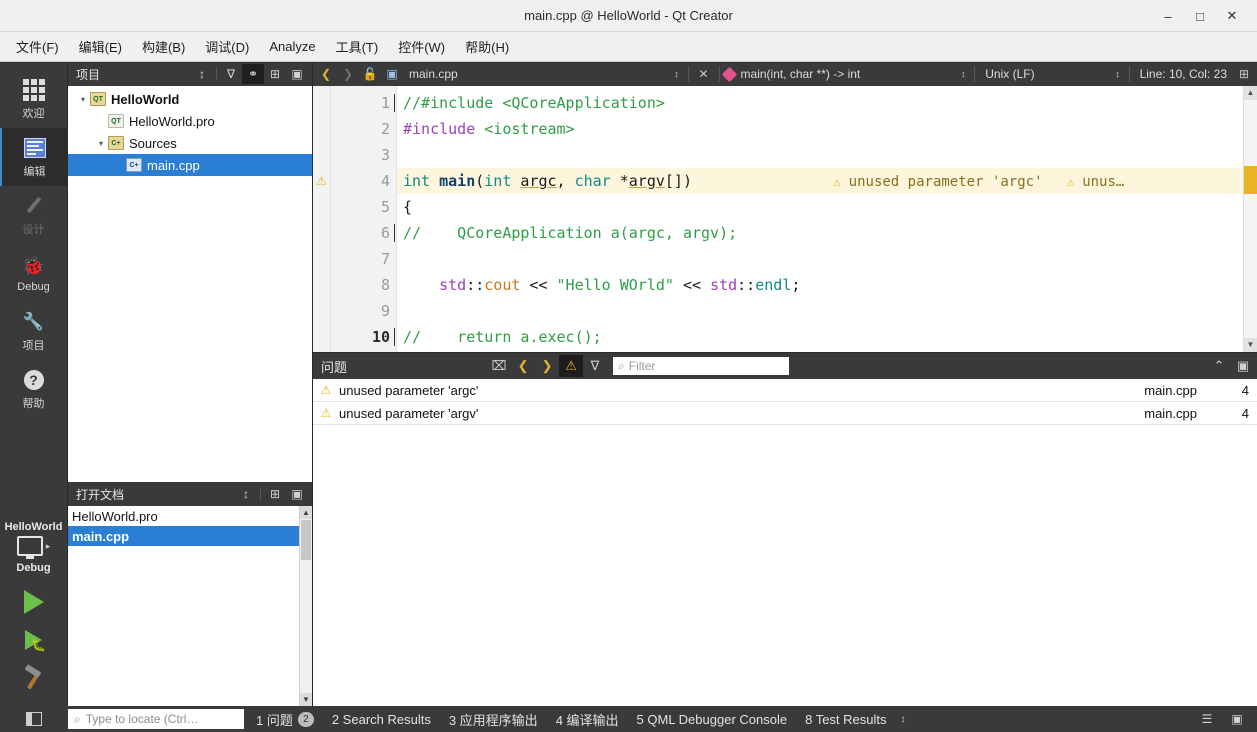 The height and width of the screenshot is (732, 1257). I want to click on maximize-button: □, so click(1200, 16).